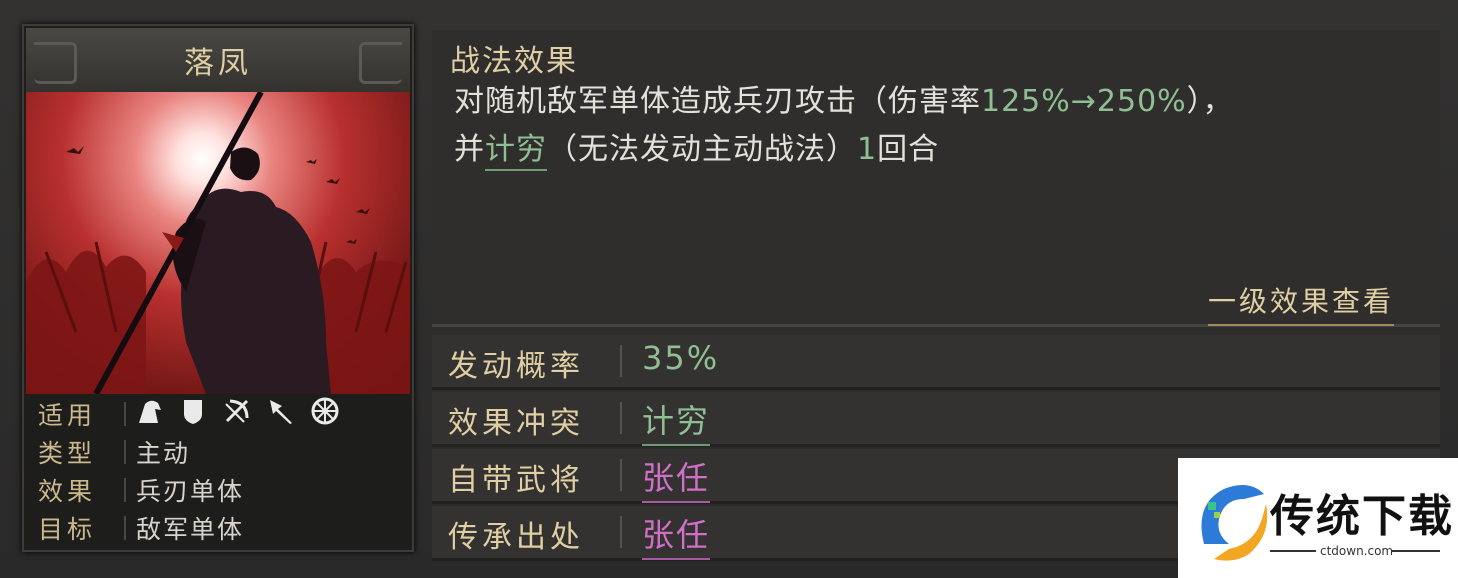  Describe the element at coordinates (516, 423) in the screenshot. I see `row-label: 效果冲突` at that location.